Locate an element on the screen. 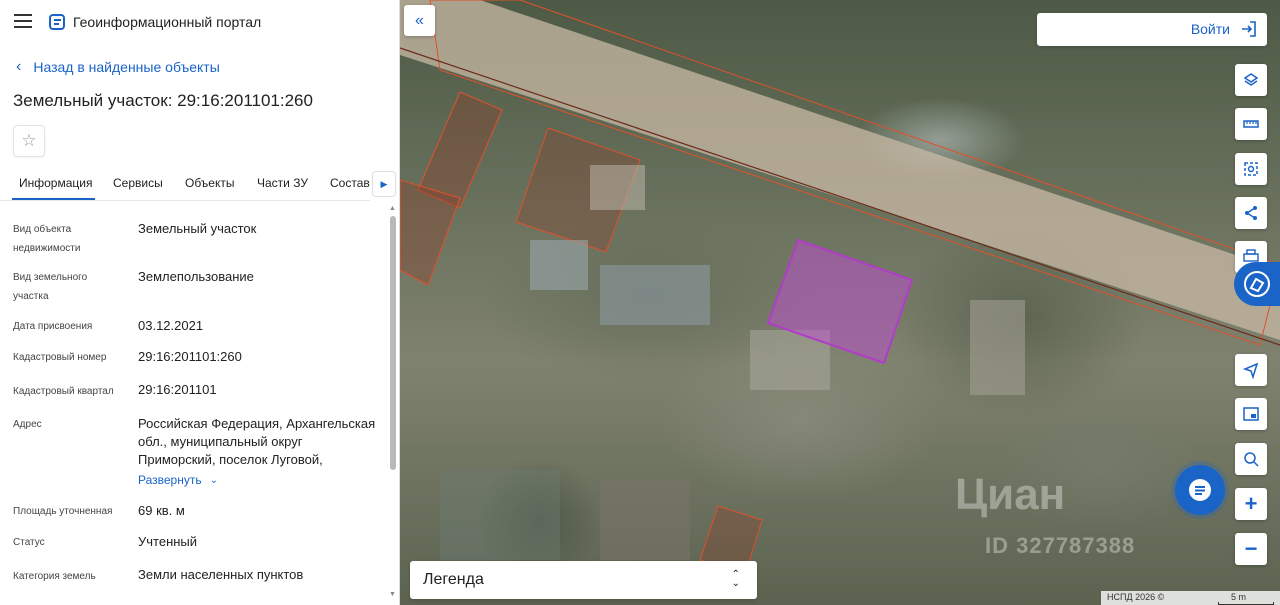  tab-services: Сервисы is located at coordinates (138, 183).